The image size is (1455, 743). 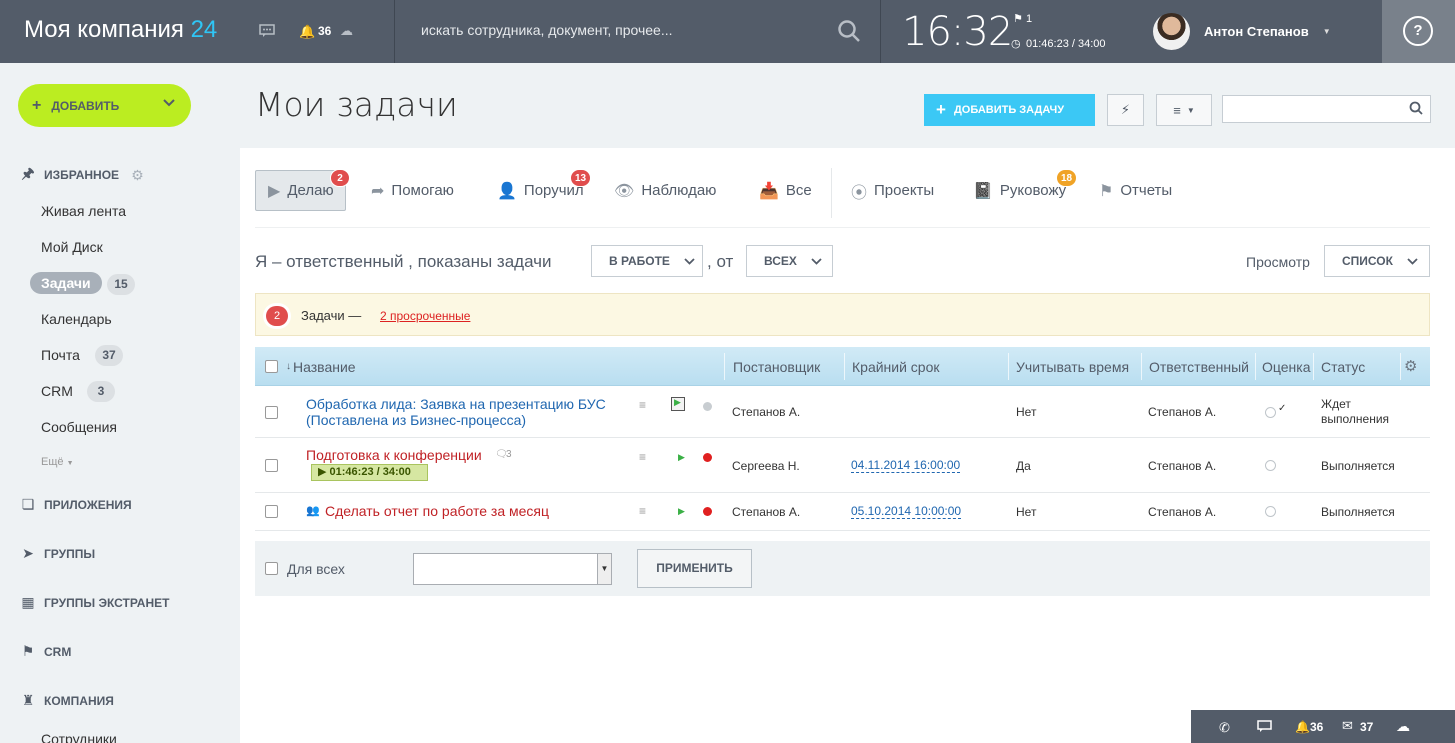 What do you see at coordinates (67, 700) in the screenshot?
I see `section-company: ♜ КОМПАНИЯ` at bounding box center [67, 700].